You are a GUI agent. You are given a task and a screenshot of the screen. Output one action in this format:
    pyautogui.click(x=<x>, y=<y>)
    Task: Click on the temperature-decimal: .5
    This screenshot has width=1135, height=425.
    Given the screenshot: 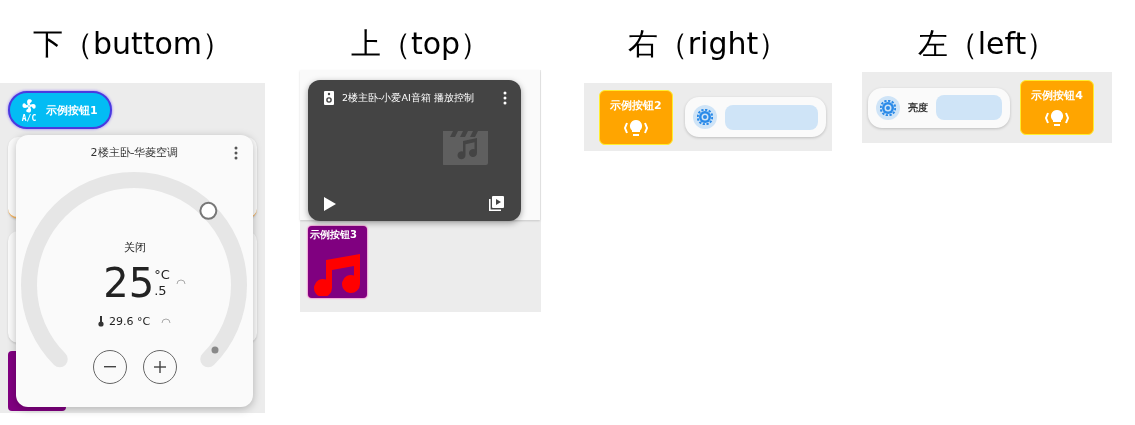 What is the action you would take?
    pyautogui.click(x=161, y=291)
    